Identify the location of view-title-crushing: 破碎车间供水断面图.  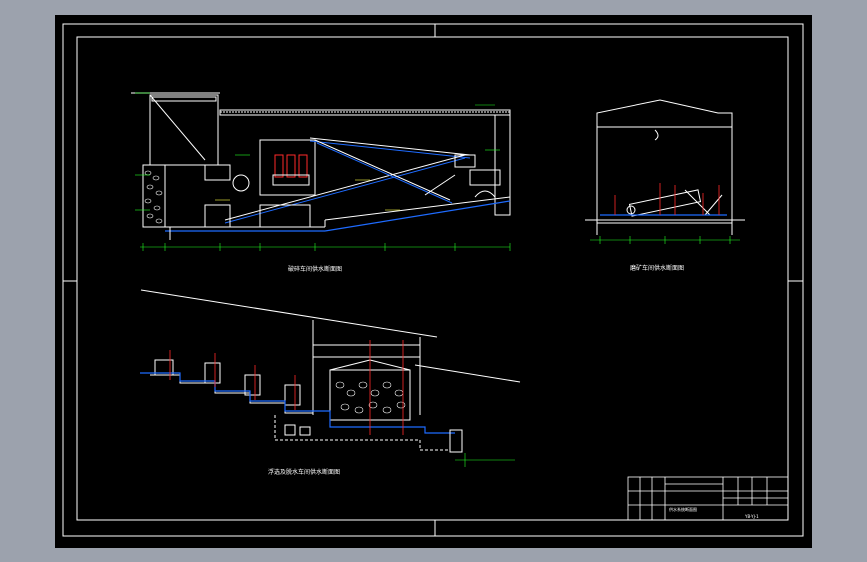
(315, 269).